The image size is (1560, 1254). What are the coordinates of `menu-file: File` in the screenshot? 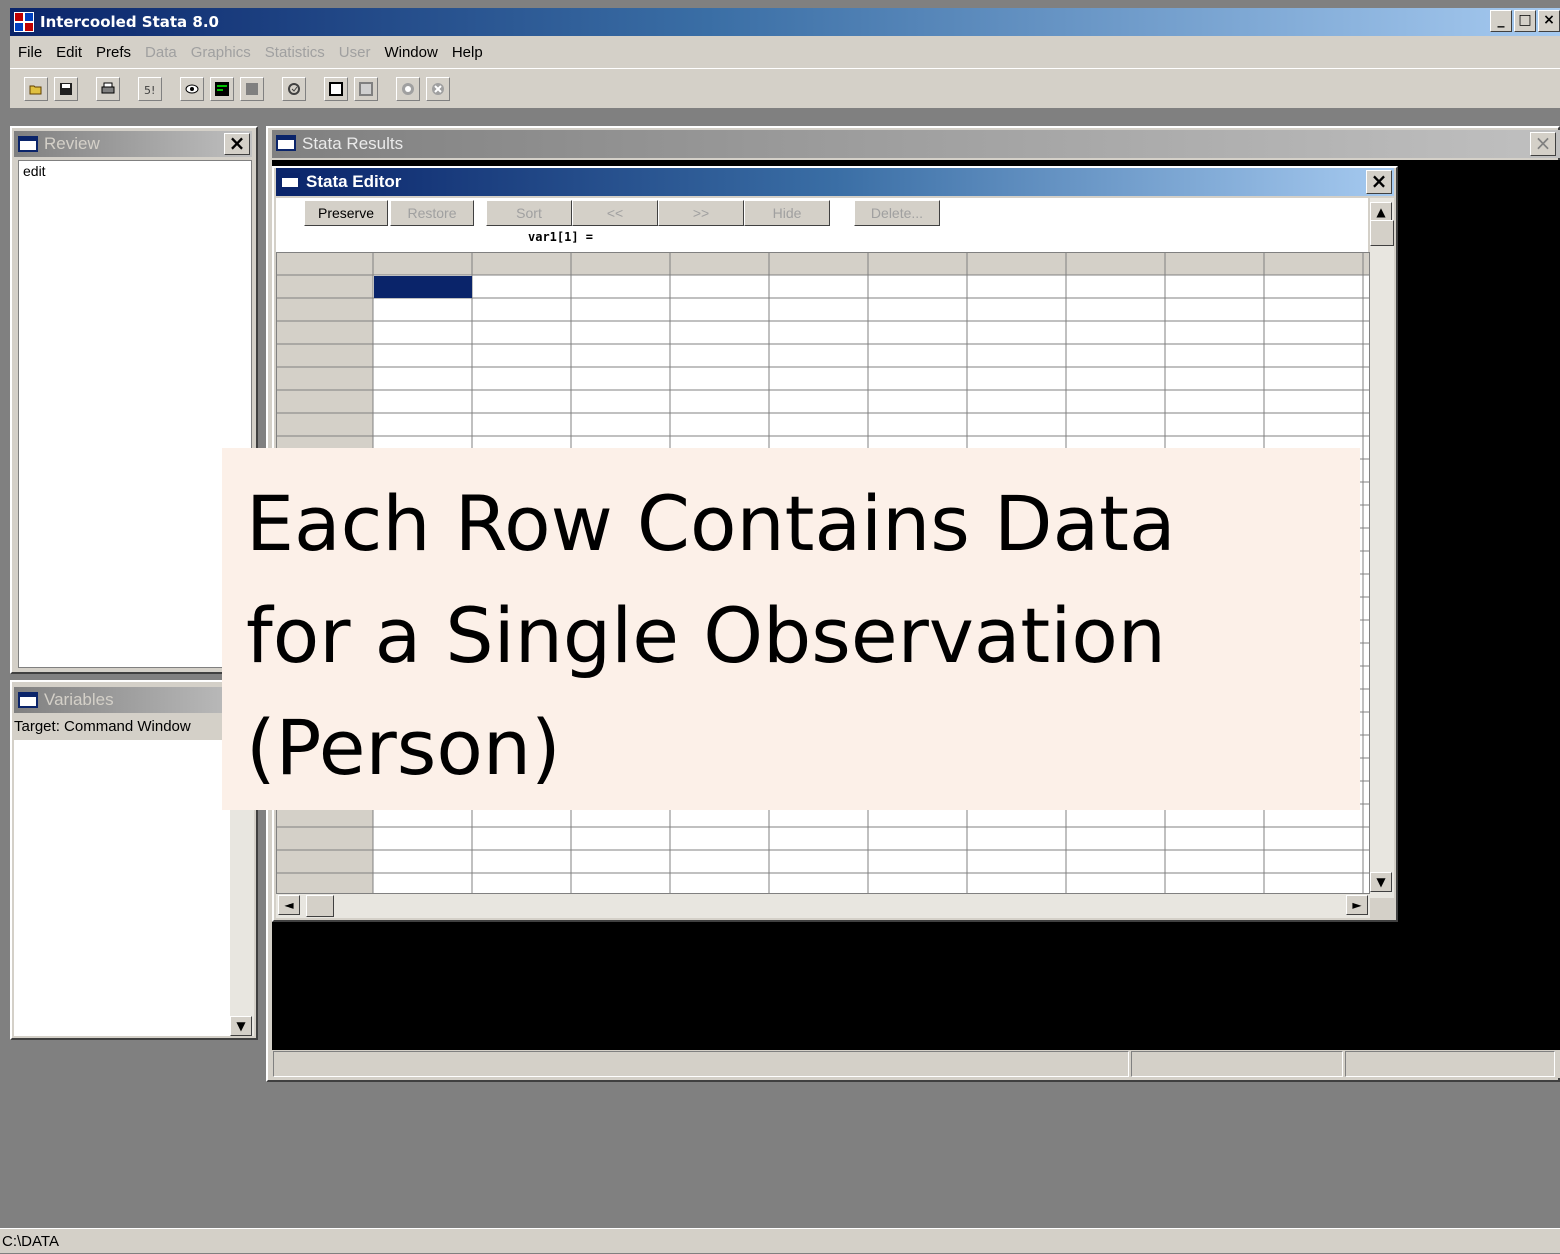 It's located at (30, 52).